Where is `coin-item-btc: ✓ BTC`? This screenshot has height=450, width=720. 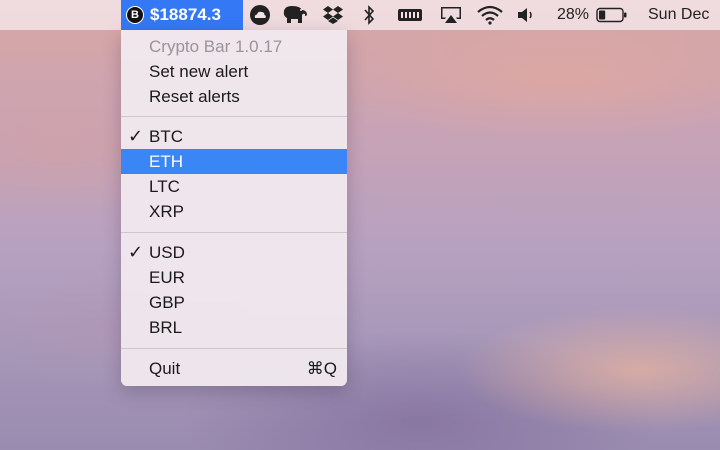 coin-item-btc: ✓ BTC is located at coordinates (234, 136).